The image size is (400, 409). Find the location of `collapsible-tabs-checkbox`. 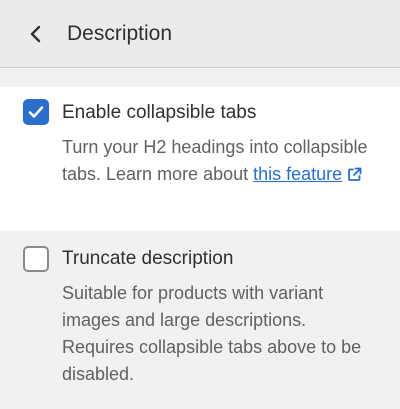

collapsible-tabs-checkbox is located at coordinates (36, 112).